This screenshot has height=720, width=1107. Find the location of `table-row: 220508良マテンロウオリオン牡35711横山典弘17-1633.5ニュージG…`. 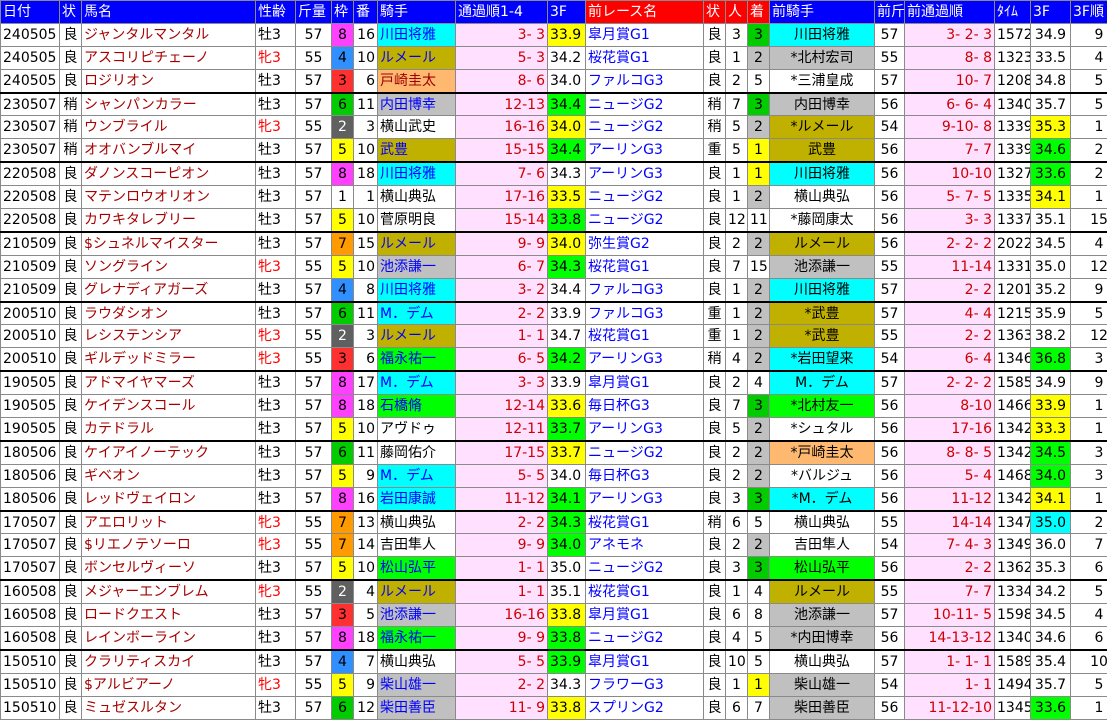

table-row: 220508良マテンロウオリオン牡35711横山典弘17-1633.5ニュージG… is located at coordinates (554, 197).